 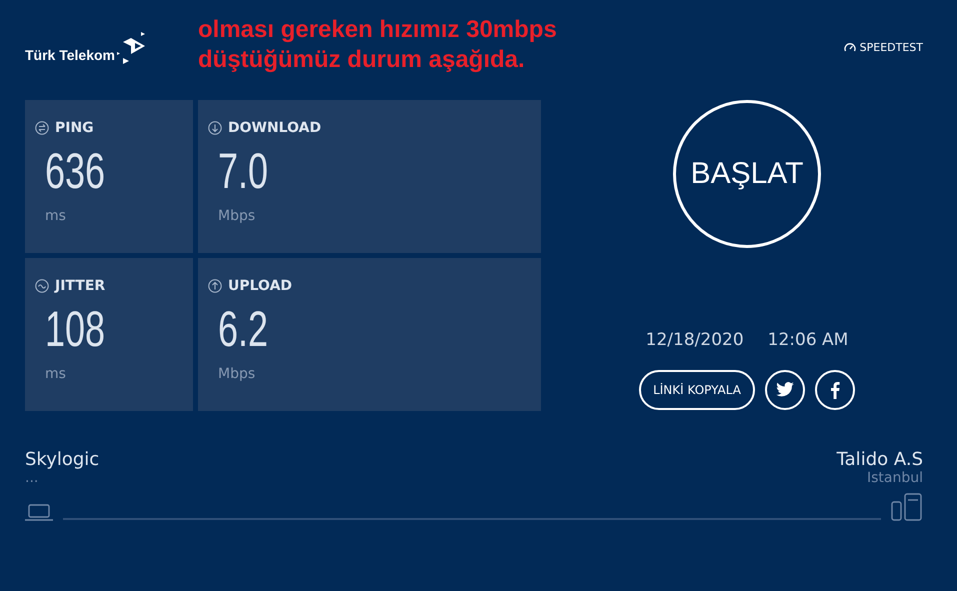 I want to click on metric-label: JITTER, so click(x=80, y=286).